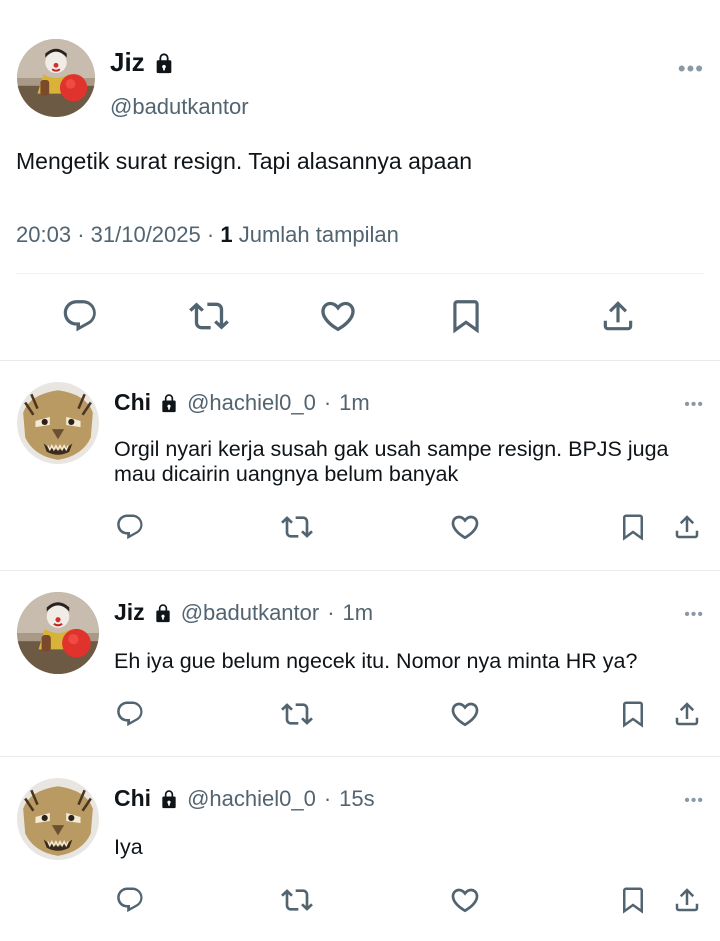  Describe the element at coordinates (146, 234) in the screenshot. I see `post-date: 31/10/2025` at that location.